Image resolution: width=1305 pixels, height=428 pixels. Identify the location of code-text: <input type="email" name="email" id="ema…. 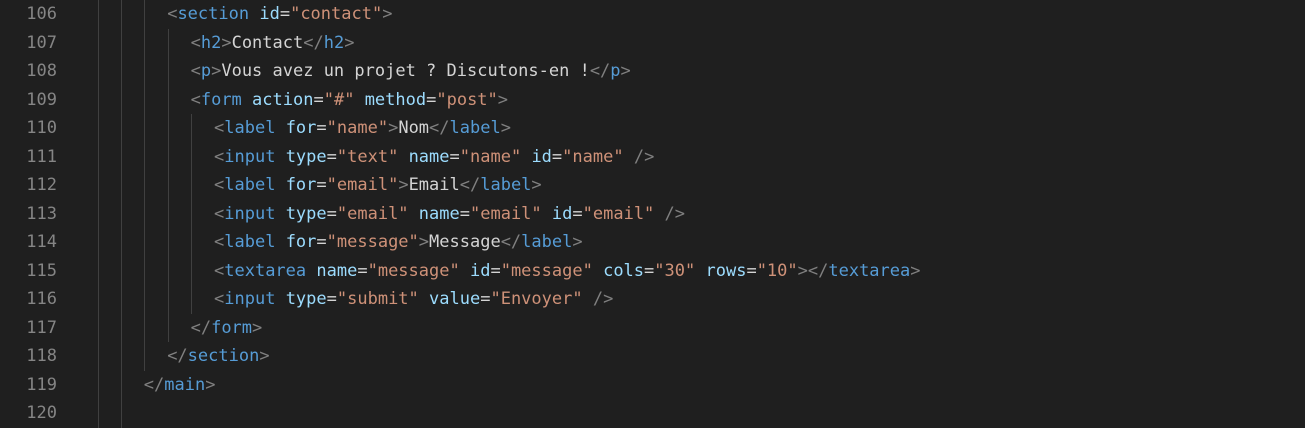
(449, 214).